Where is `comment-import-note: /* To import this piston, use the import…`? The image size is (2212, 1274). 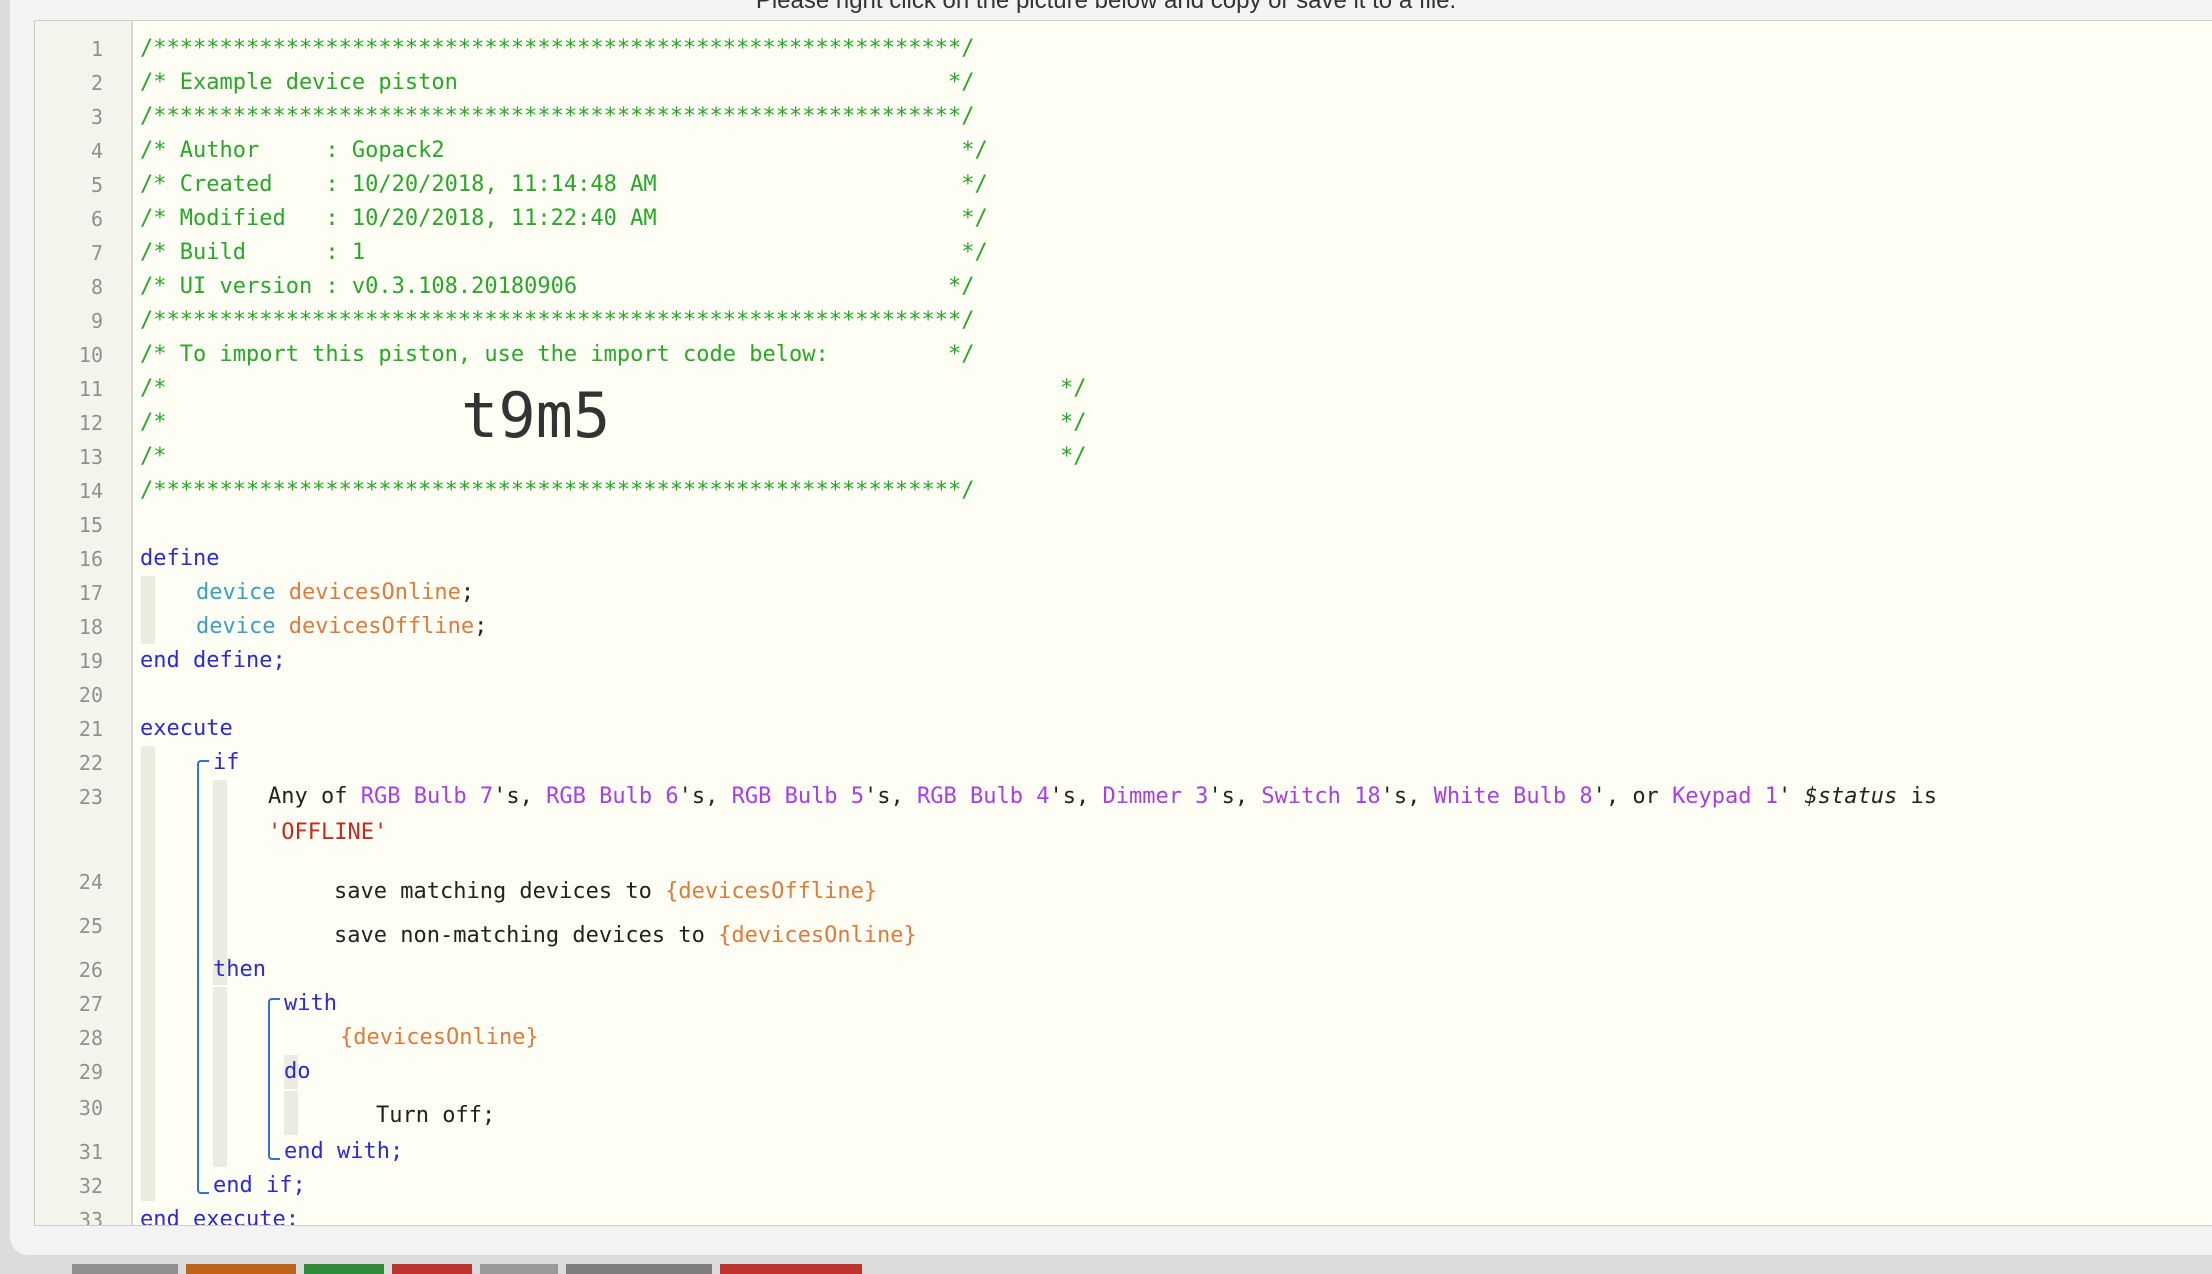
comment-import-note: /* To import this piston, use the import… is located at coordinates (557, 354).